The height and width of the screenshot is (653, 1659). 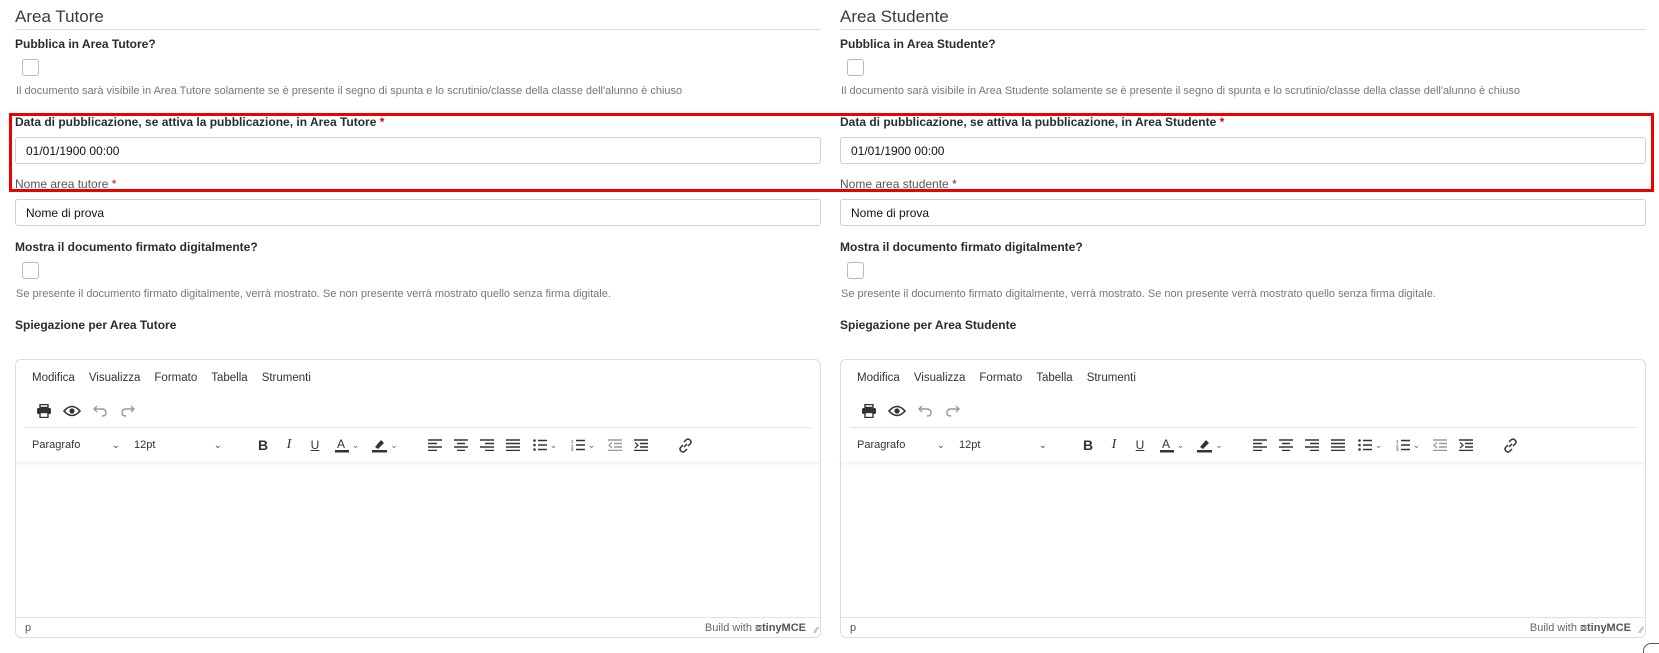 I want to click on toolbar-divider, so click(x=418, y=427).